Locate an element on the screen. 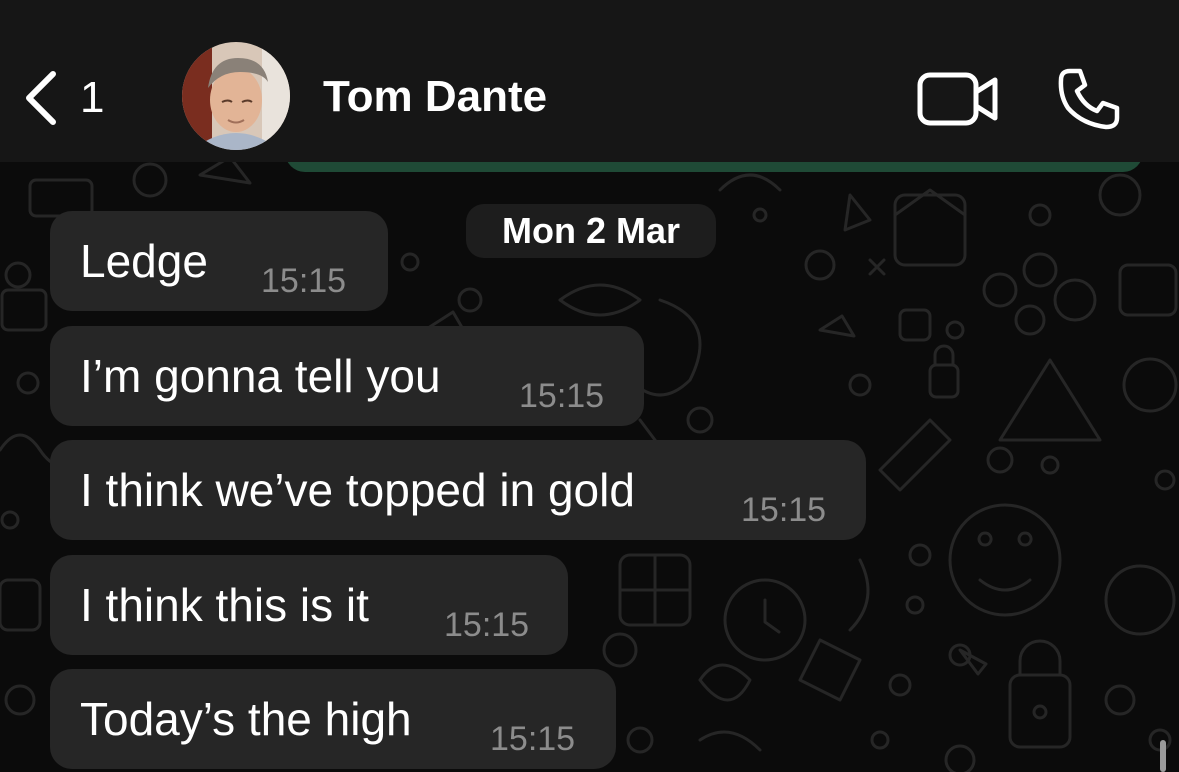 The image size is (1179, 772). video-camera-icon is located at coordinates (957, 99).